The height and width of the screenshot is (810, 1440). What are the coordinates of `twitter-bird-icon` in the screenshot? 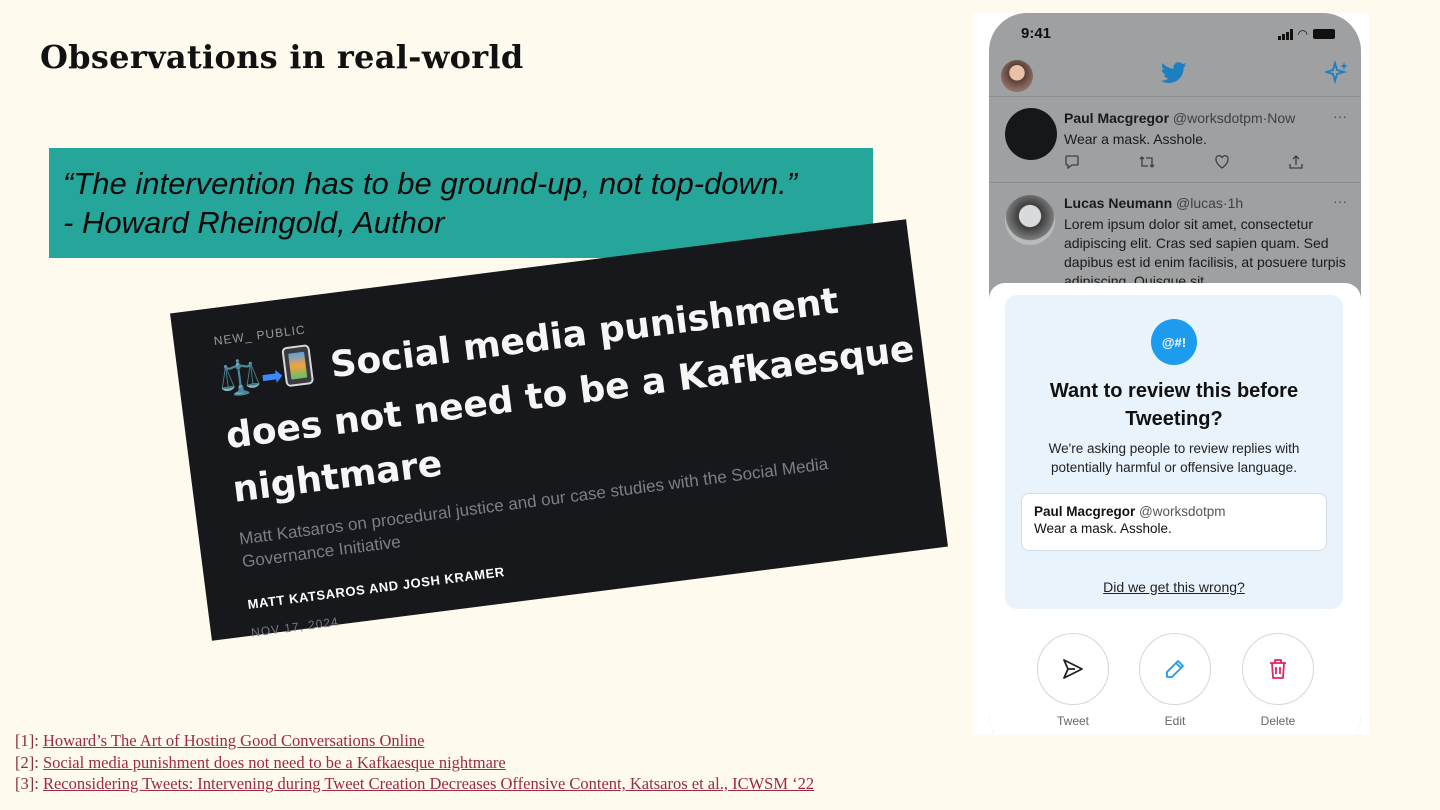 It's located at (1174, 72).